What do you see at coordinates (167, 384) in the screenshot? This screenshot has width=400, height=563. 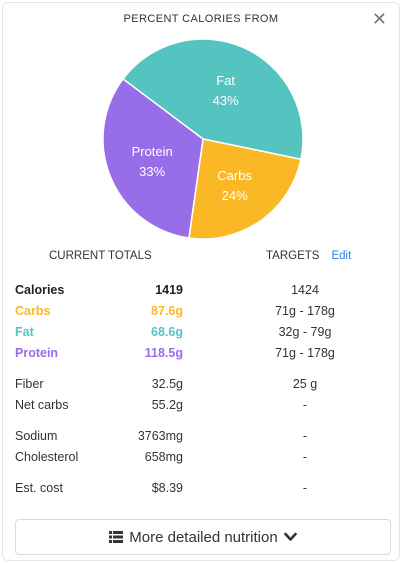 I see `nutrient-value: 32.5g` at bounding box center [167, 384].